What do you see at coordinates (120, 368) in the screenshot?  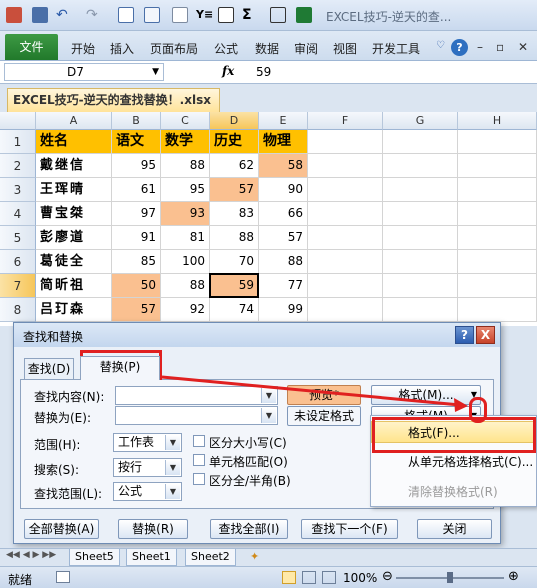 I see `tab-replace: 替换(P)` at bounding box center [120, 368].